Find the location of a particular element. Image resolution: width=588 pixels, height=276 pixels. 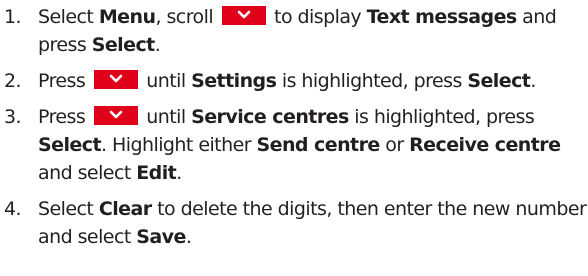

bold-term: Service centres is located at coordinates (270, 117).